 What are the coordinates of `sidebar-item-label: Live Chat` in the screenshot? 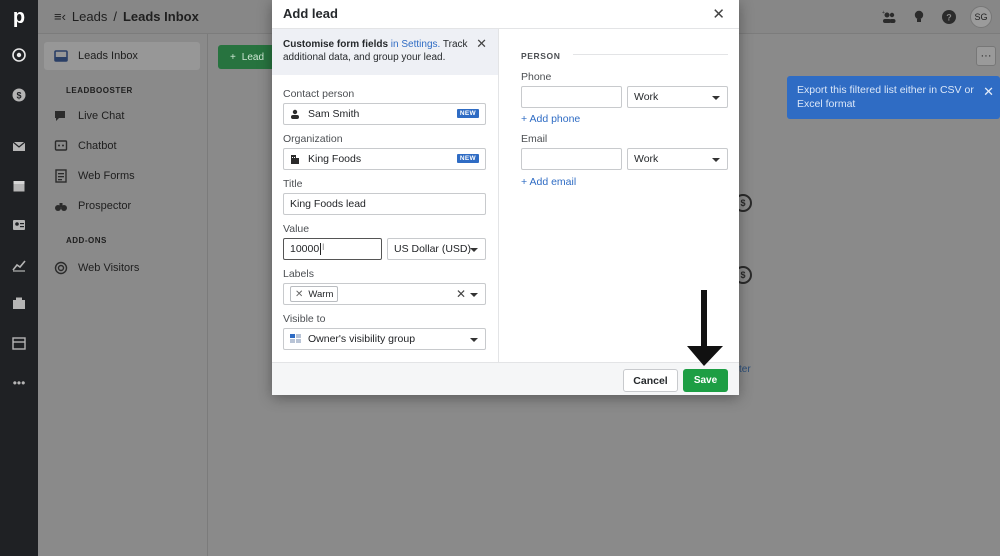 It's located at (101, 116).